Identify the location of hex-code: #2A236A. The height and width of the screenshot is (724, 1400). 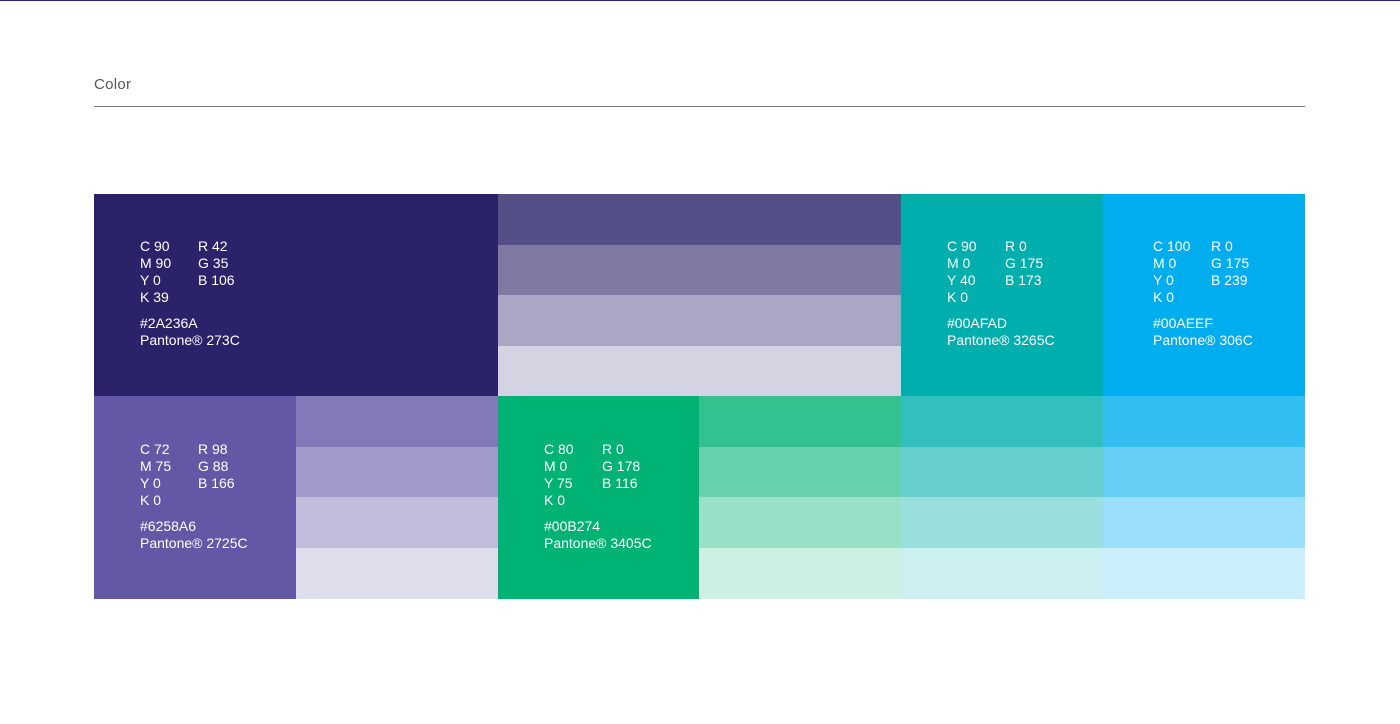
(169, 323).